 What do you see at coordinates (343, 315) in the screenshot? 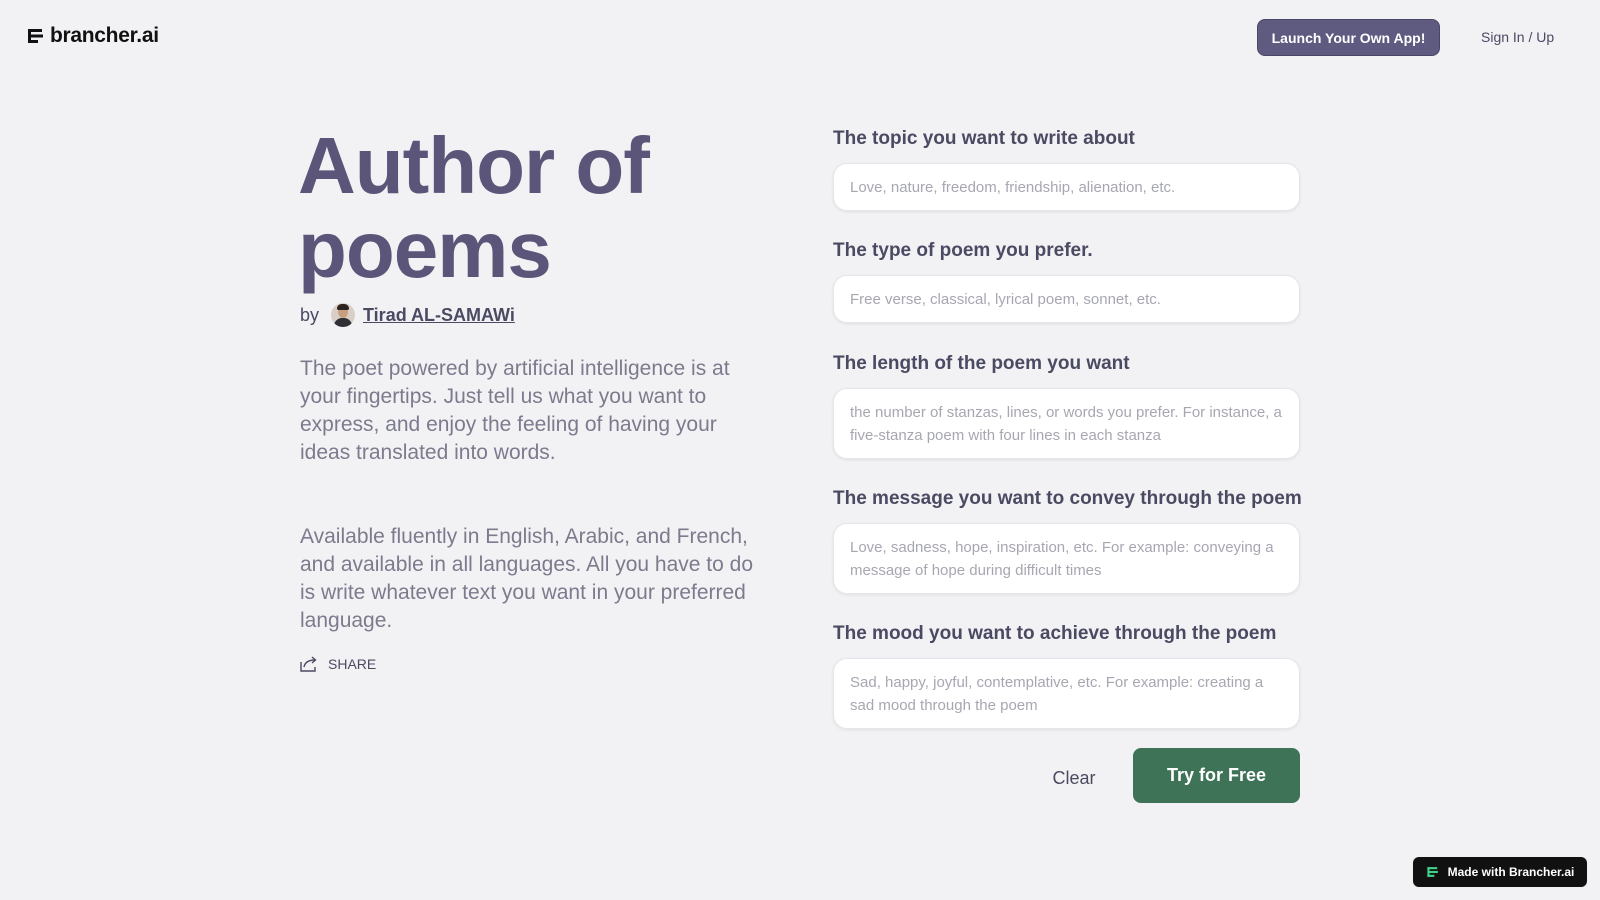
I see `avatar` at bounding box center [343, 315].